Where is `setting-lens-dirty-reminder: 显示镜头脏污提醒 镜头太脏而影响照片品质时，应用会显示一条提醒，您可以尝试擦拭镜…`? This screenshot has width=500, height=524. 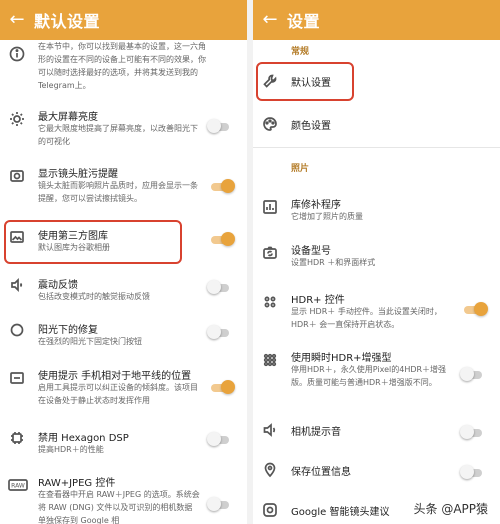
setting-lens-dirty-reminder: 显示镜头脏污提醒 镜头太脏而影响照片品质时，应用会显示一条提醒，您可以尝试擦拭镜… is located at coordinates (123, 187).